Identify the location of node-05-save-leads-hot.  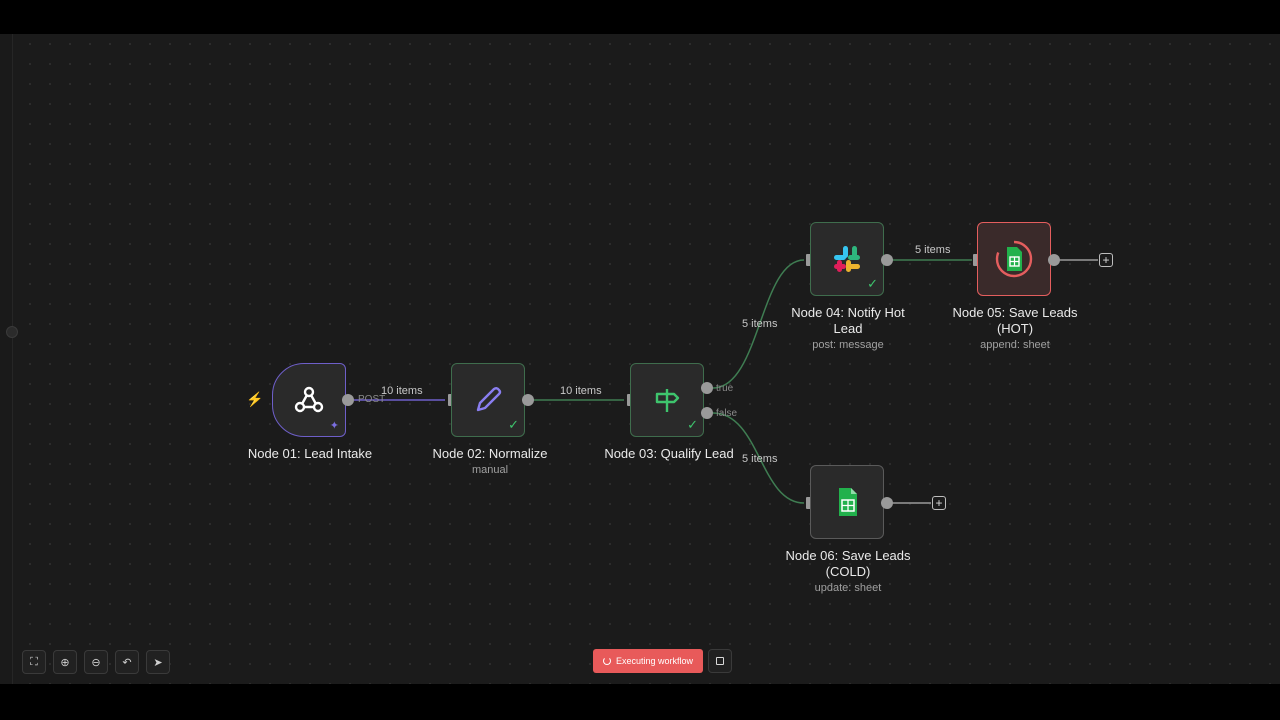
(1014, 259).